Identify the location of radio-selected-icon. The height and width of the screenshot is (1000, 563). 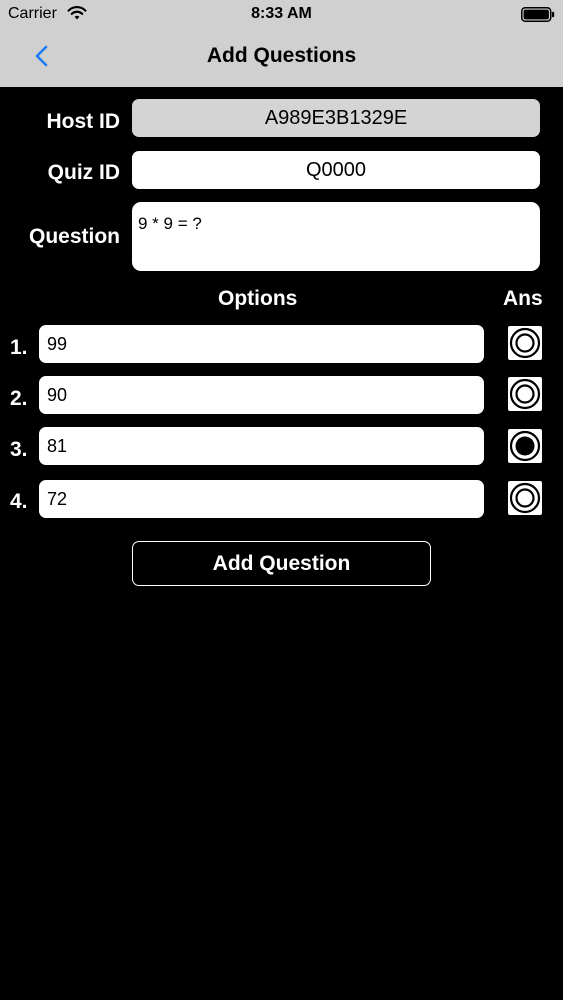
(525, 446).